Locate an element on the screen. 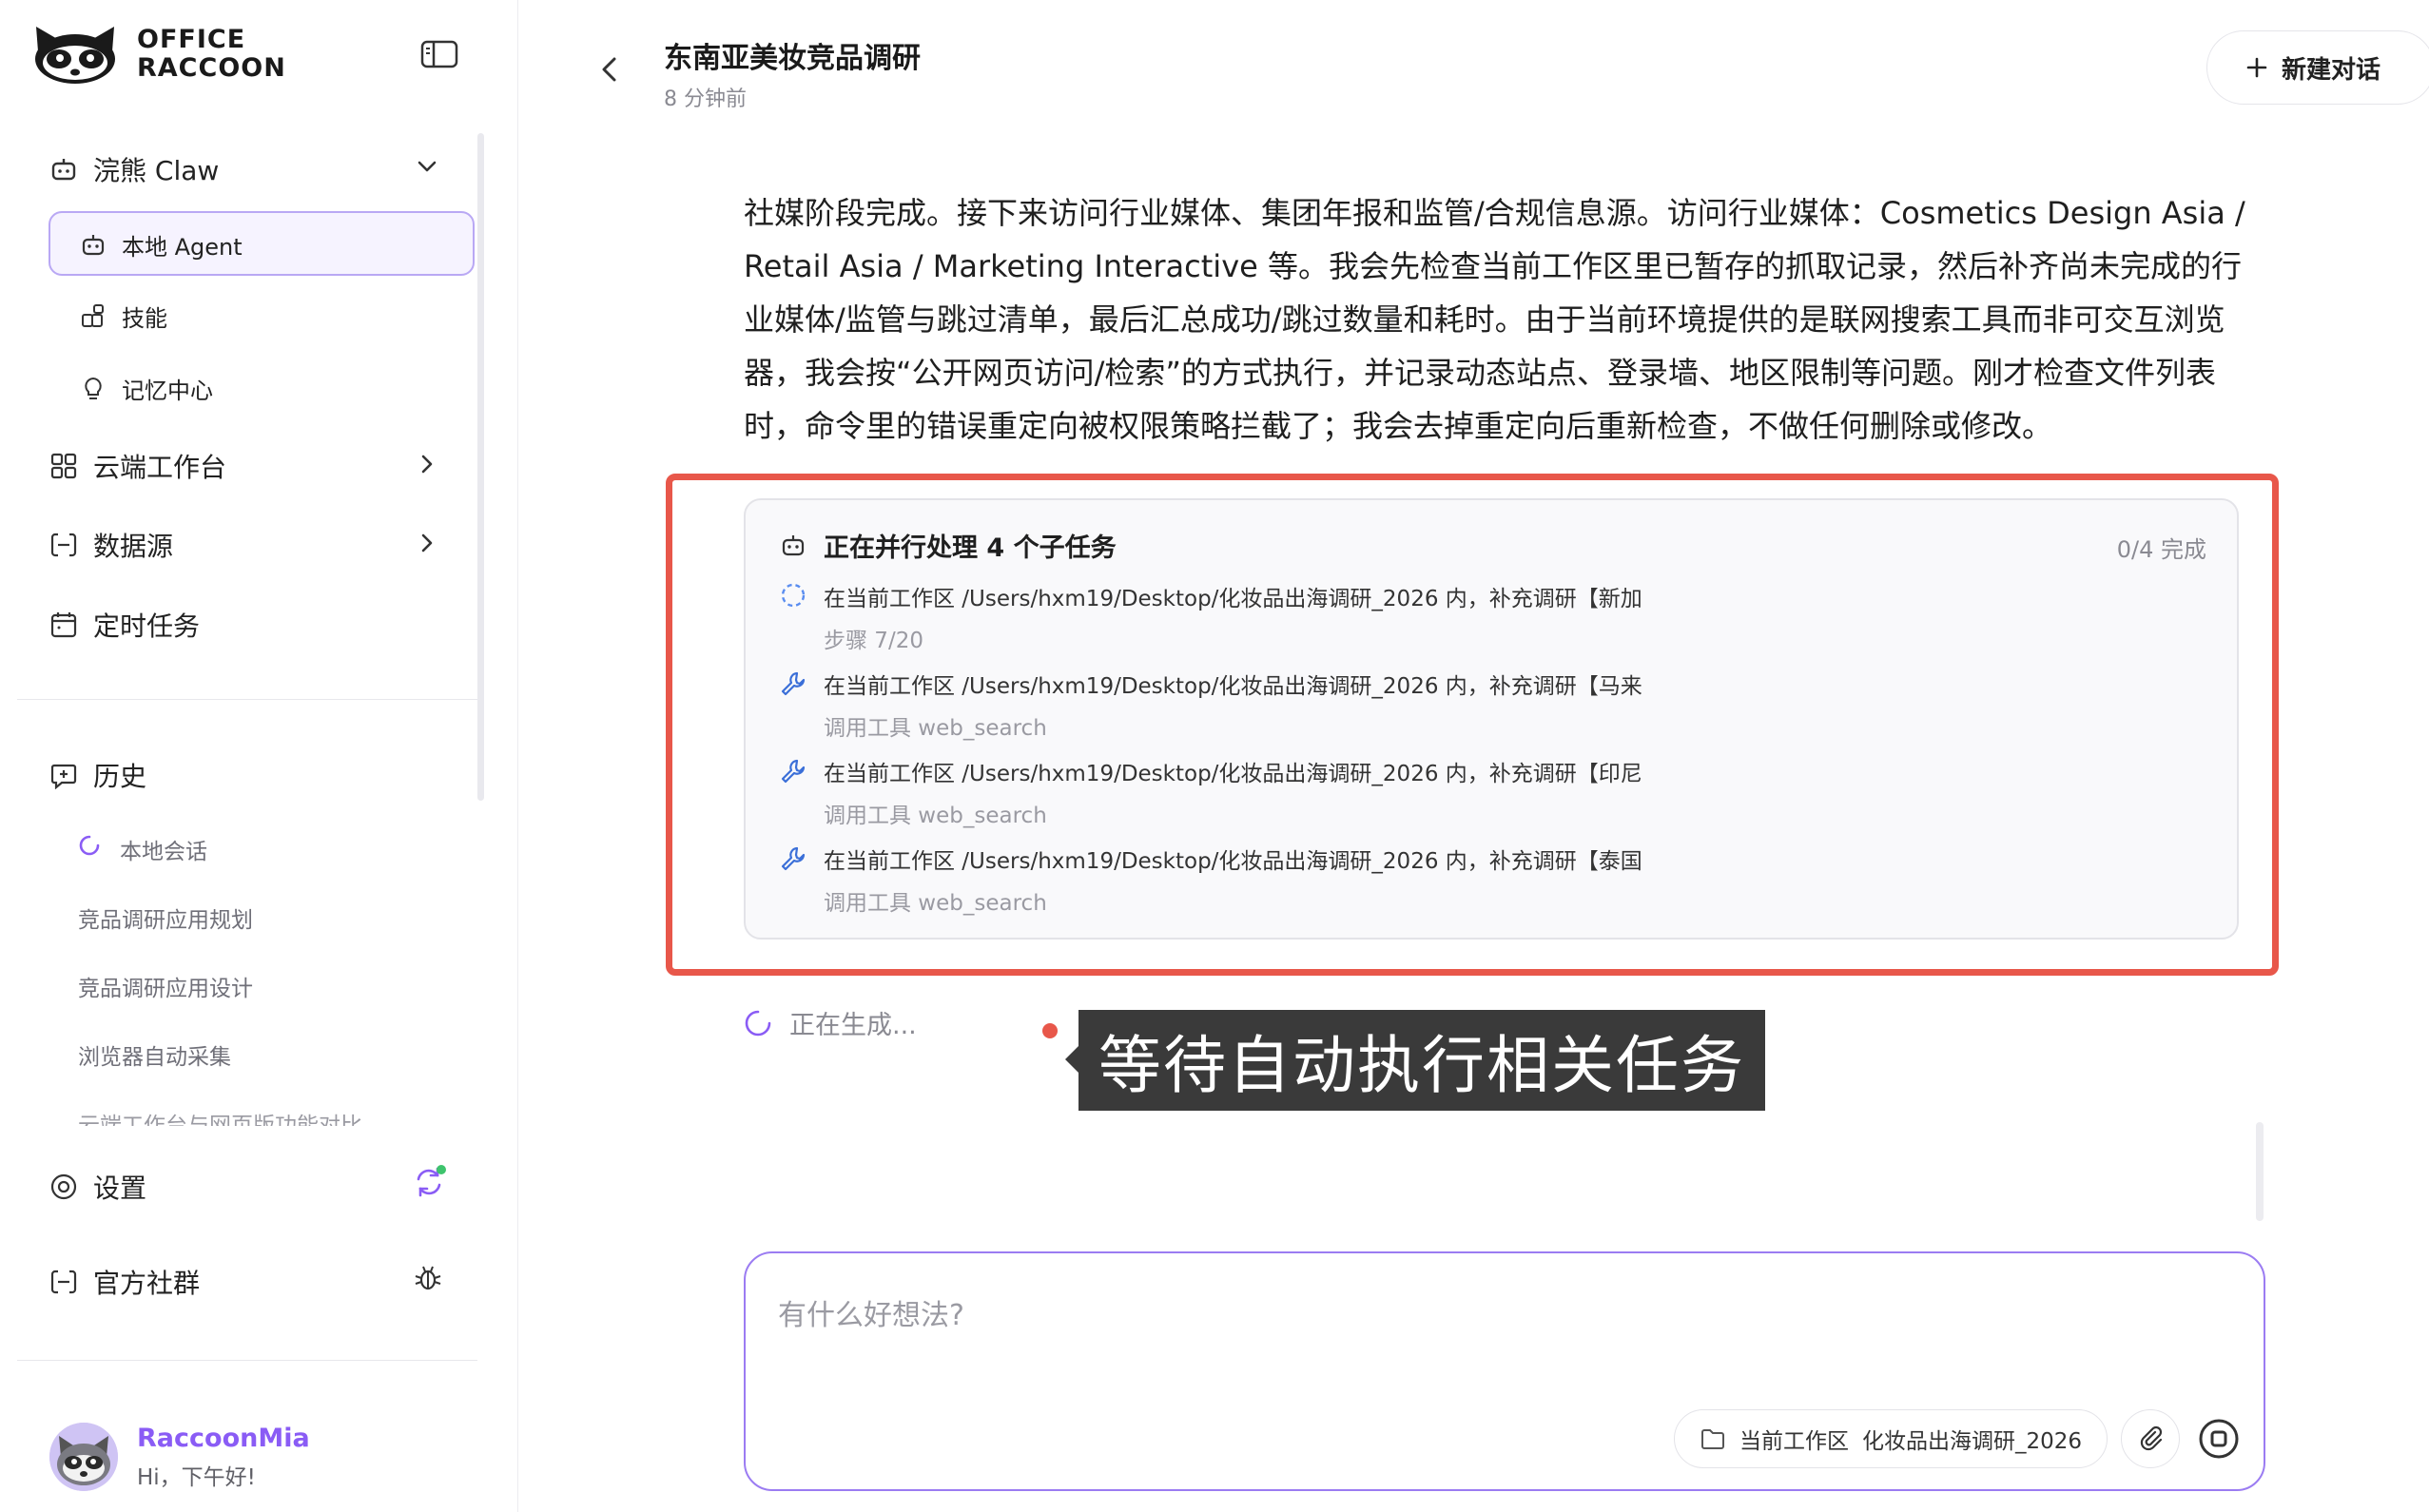 This screenshot has width=2429, height=1512. stop-icon is located at coordinates (2219, 1439).